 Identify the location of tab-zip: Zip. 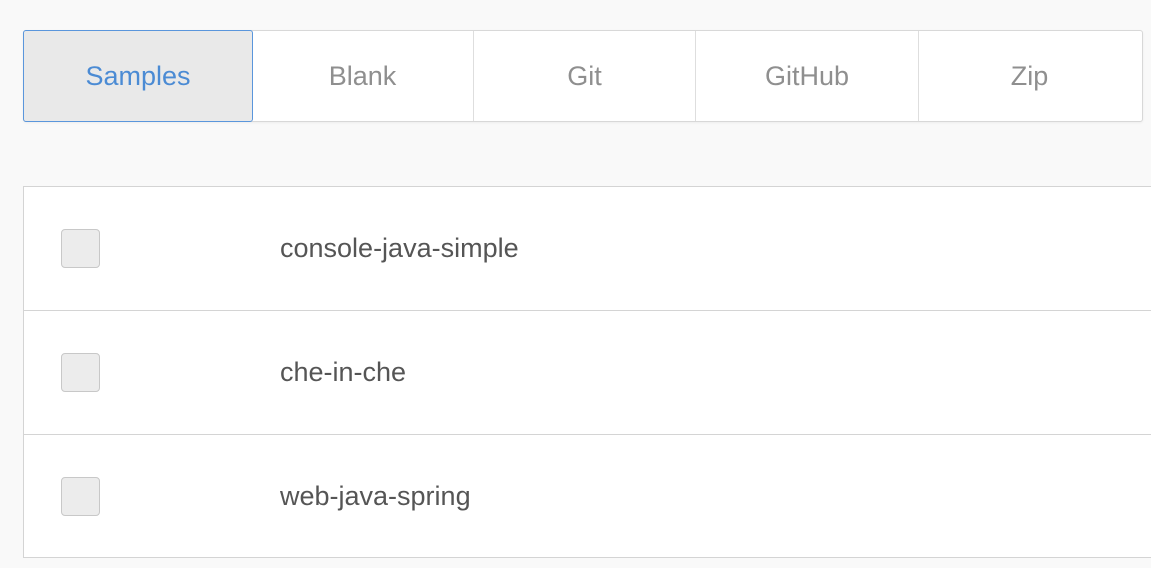
(1029, 76).